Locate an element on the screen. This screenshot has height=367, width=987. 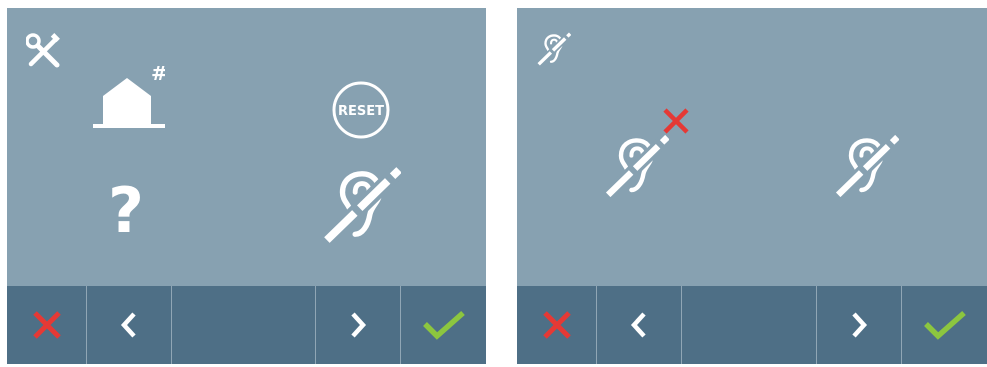
reset-icon: RESET is located at coordinates (361, 110).